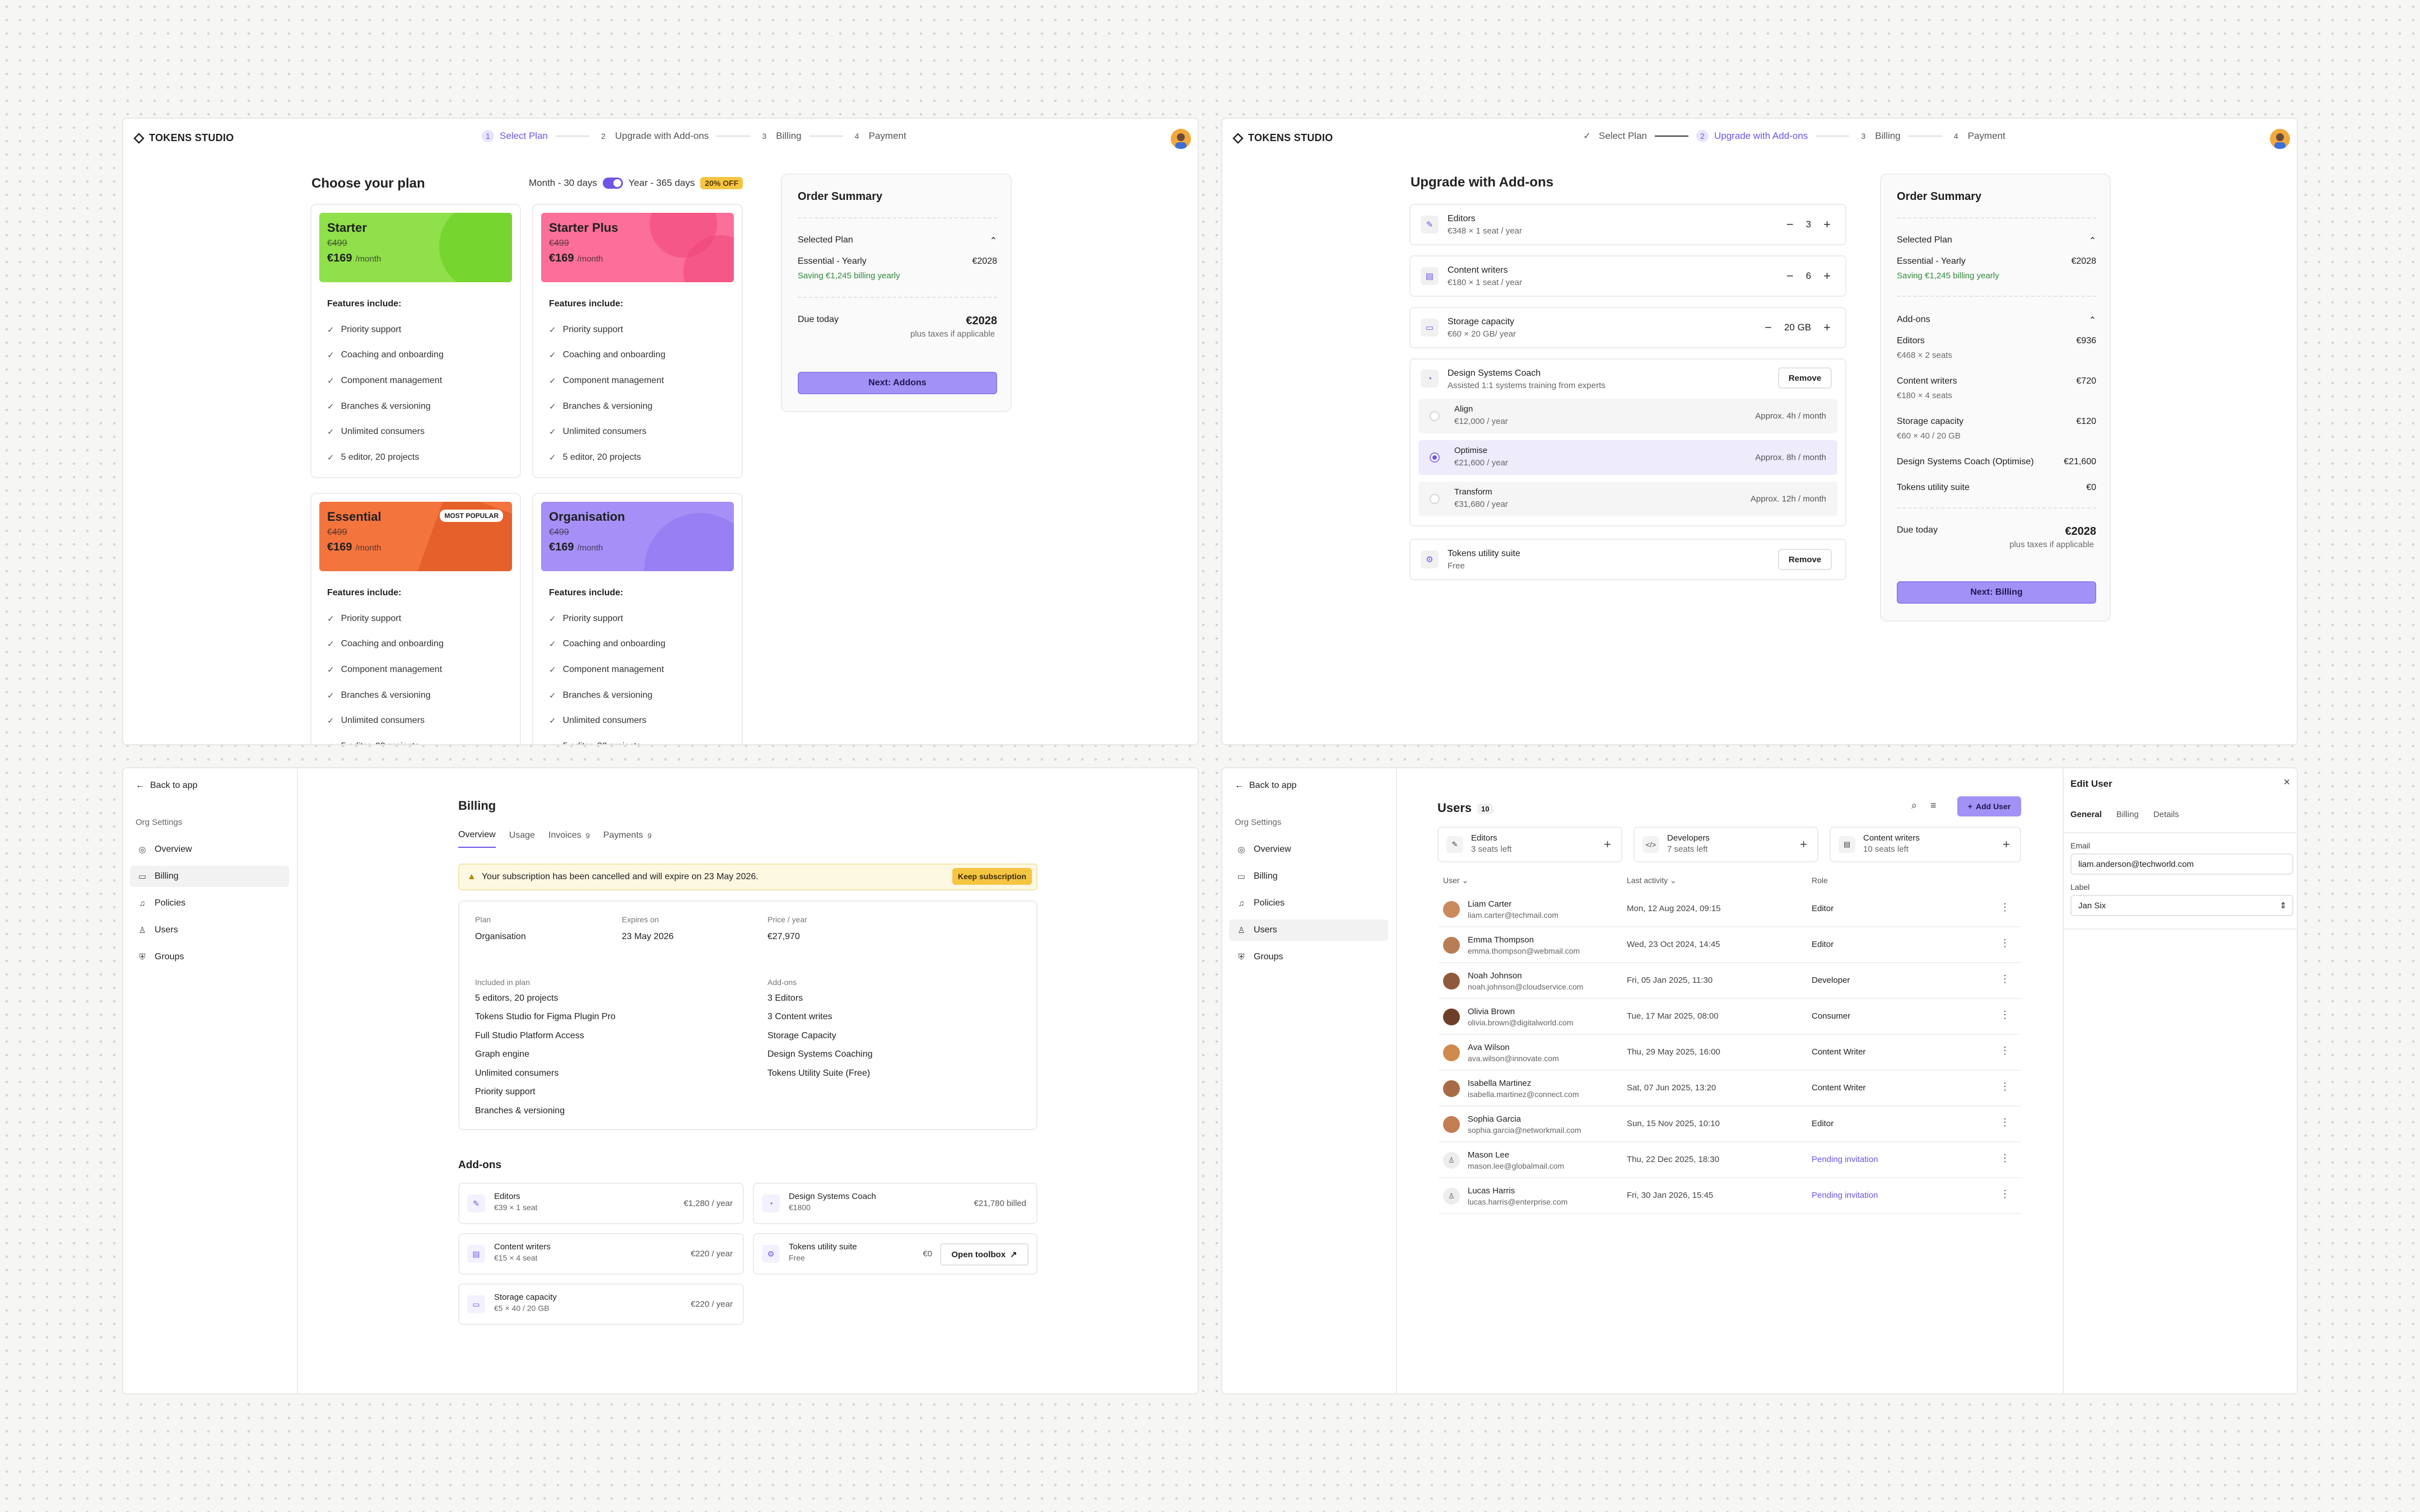 Image resolution: width=2420 pixels, height=1512 pixels. Describe the element at coordinates (1805, 378) in the screenshot. I see `remove-coach-button: Remove` at that location.